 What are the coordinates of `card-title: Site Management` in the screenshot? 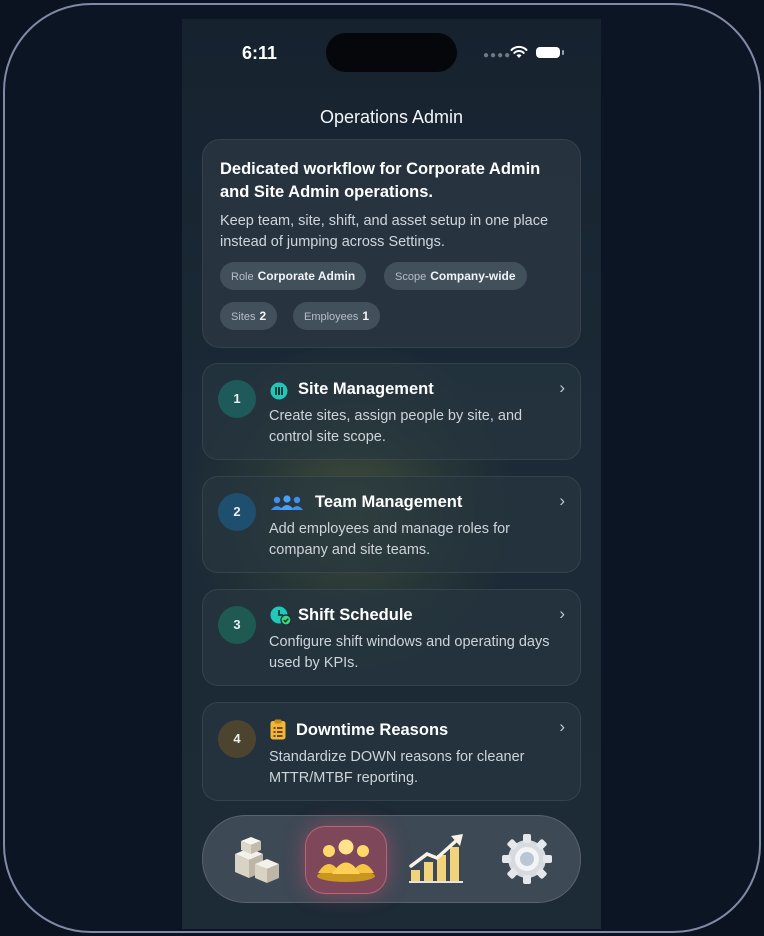 It's located at (366, 389).